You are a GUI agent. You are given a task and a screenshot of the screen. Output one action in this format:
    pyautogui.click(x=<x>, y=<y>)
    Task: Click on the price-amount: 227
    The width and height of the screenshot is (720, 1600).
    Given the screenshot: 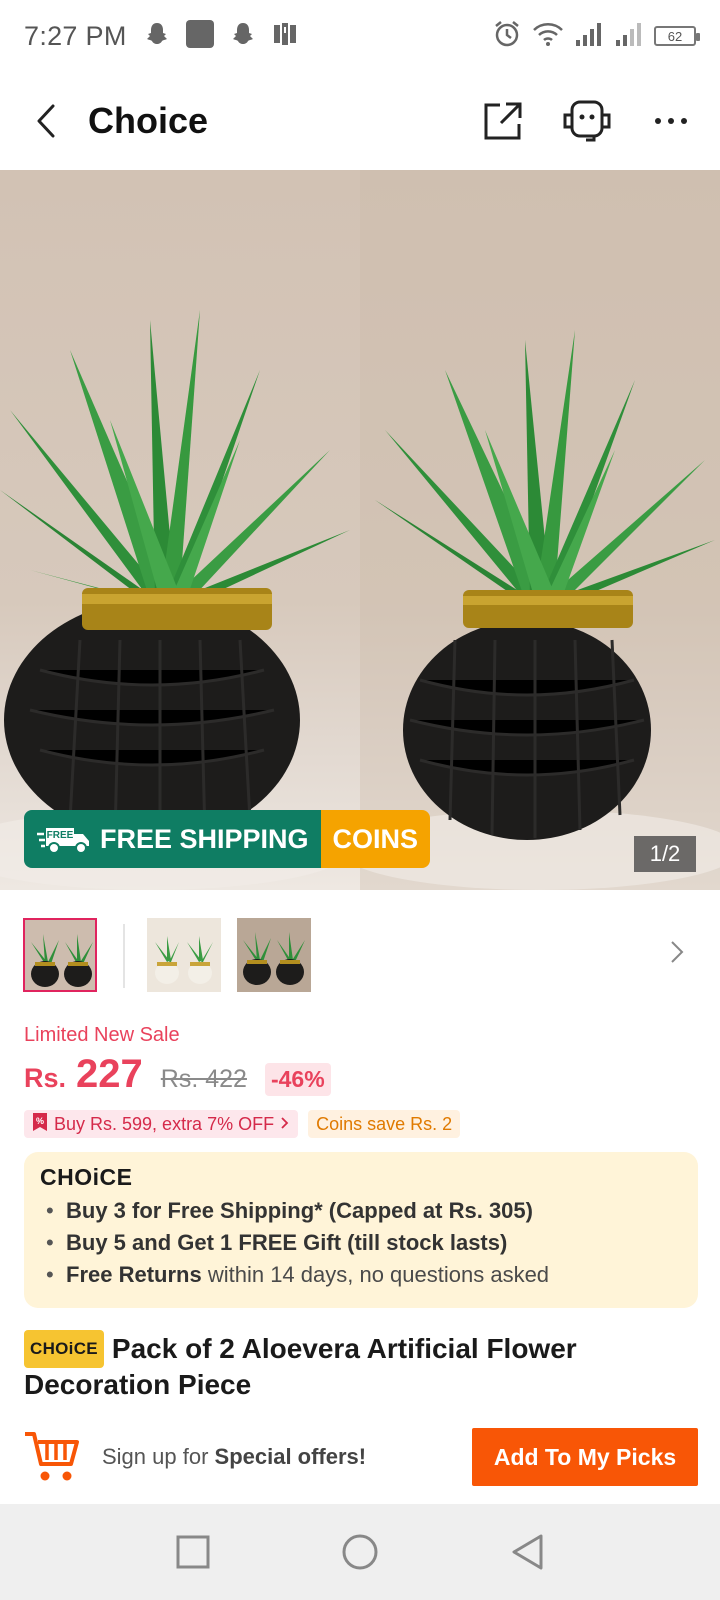 What is the action you would take?
    pyautogui.click(x=109, y=1074)
    